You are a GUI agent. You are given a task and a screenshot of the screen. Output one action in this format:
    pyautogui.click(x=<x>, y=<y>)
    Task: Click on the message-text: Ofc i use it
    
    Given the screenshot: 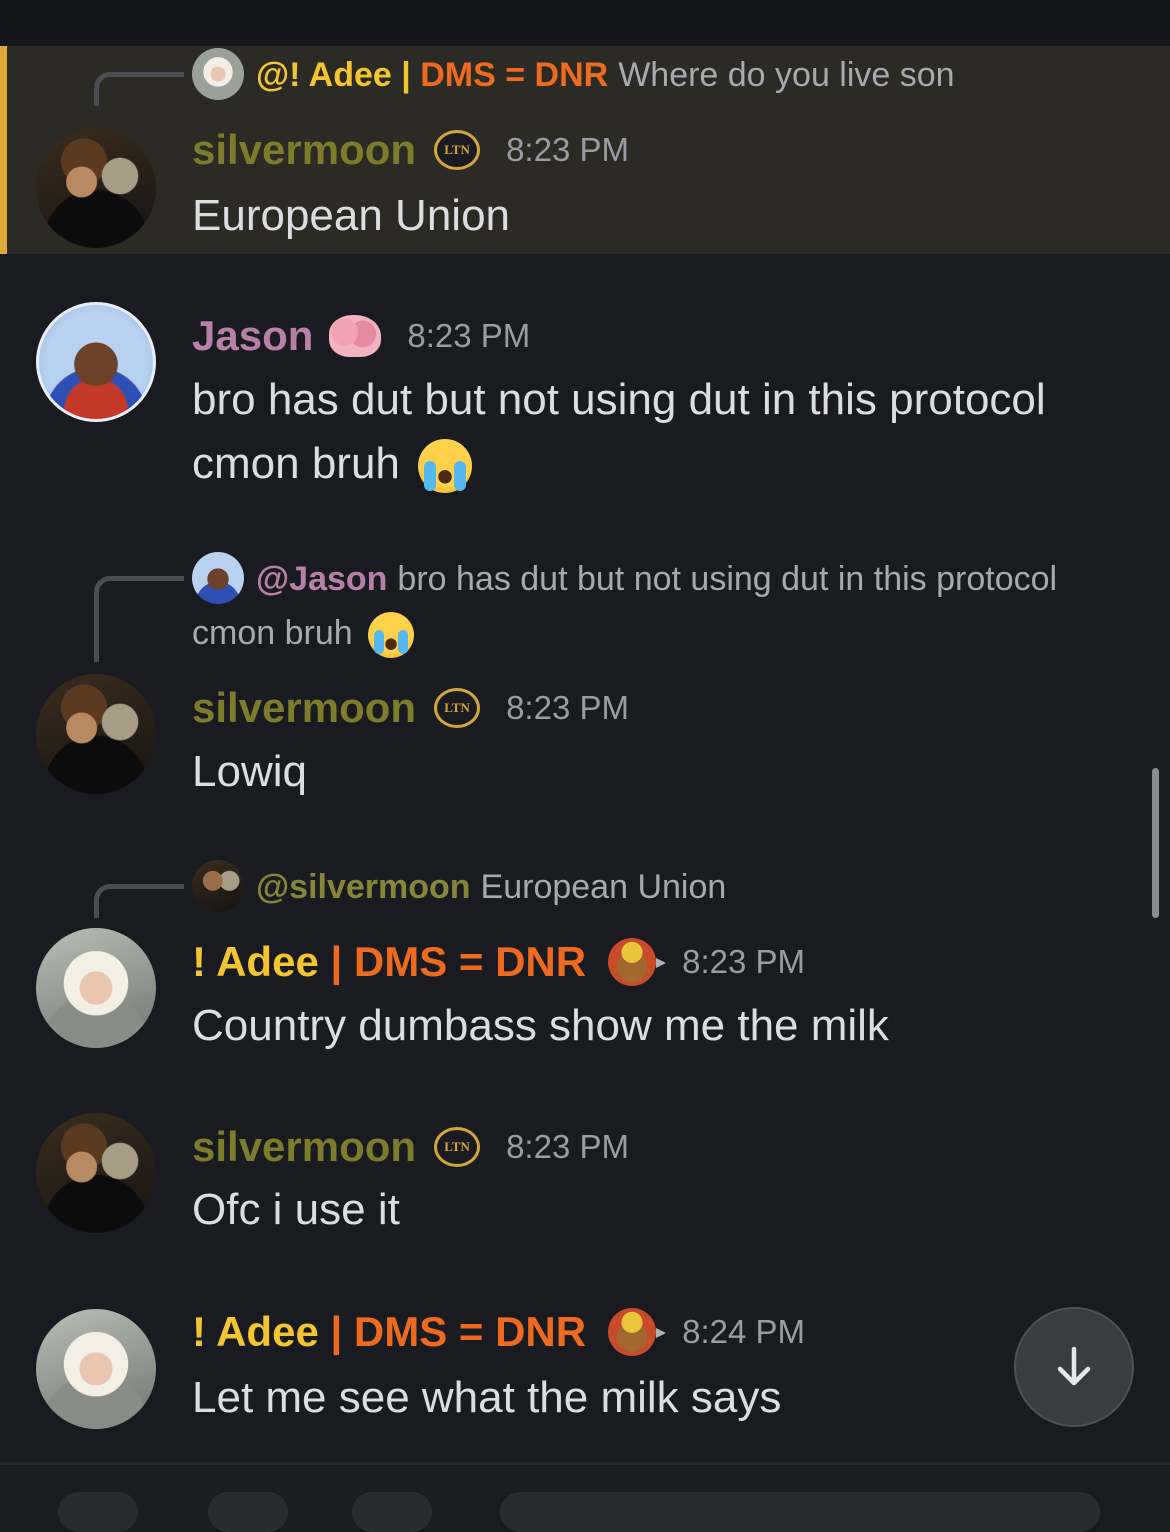 What is the action you would take?
    pyautogui.click(x=296, y=1209)
    